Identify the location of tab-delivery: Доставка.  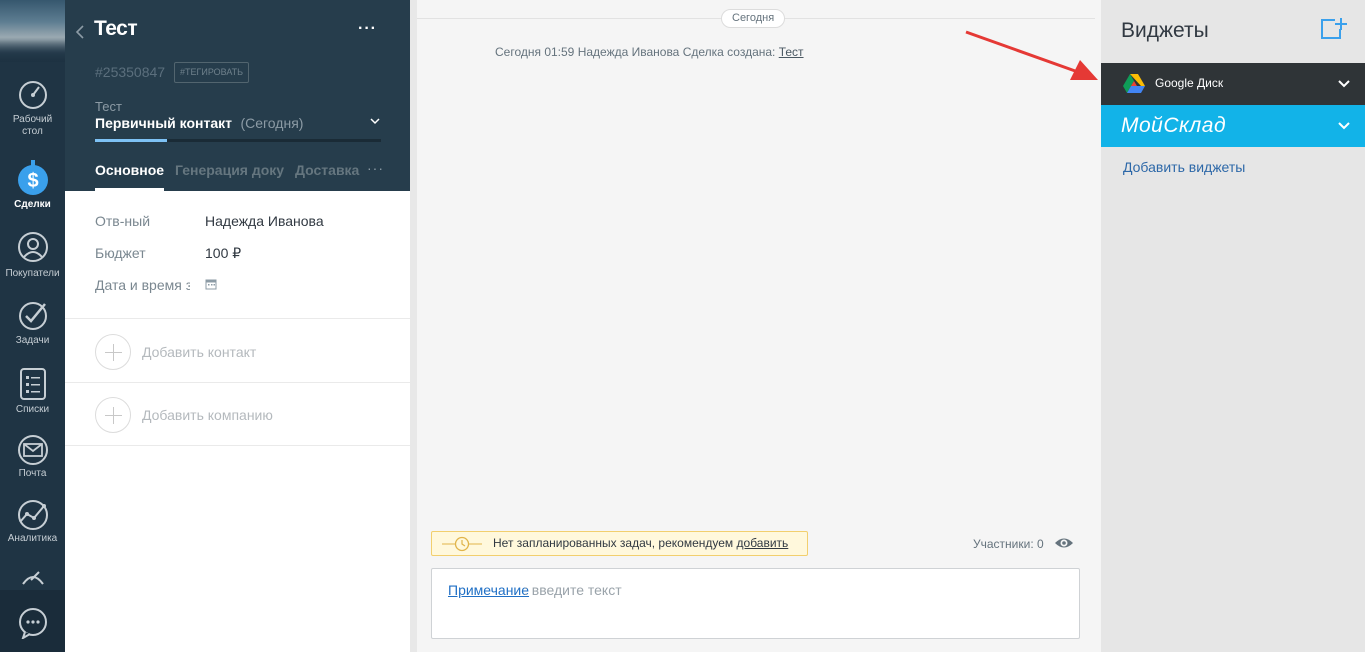
(327, 170).